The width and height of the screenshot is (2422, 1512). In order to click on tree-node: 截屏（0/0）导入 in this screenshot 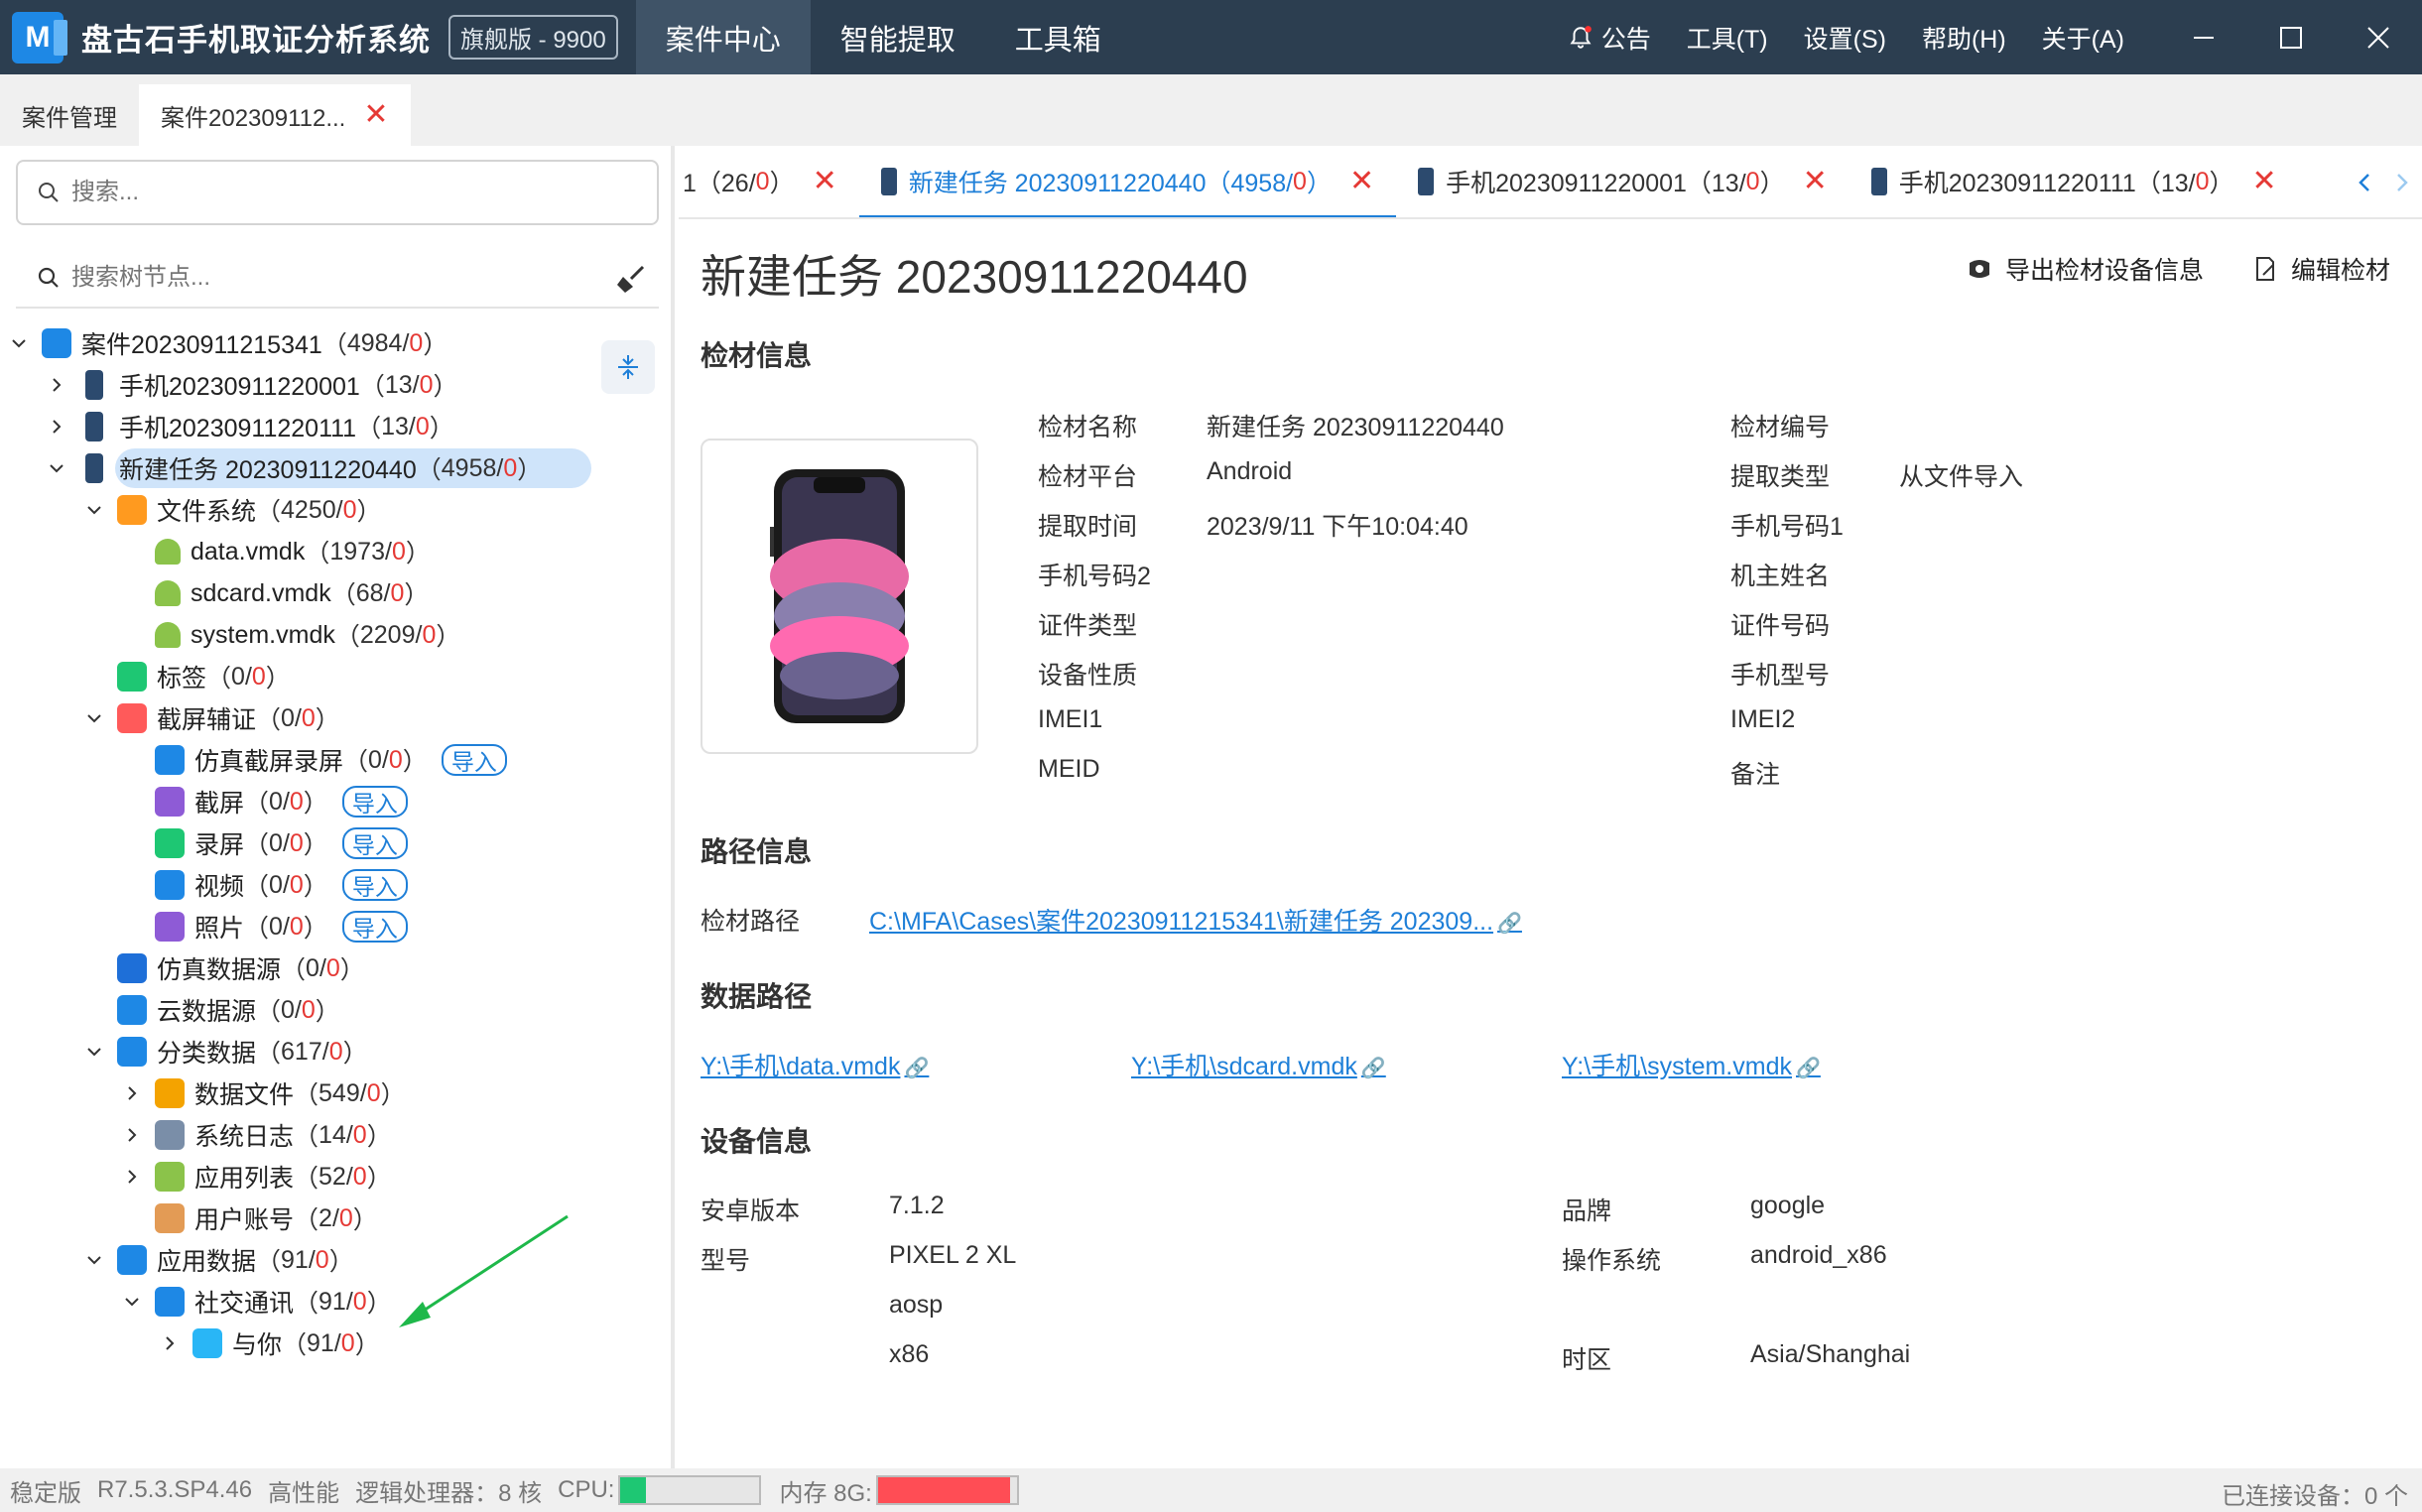, I will do `click(337, 801)`.